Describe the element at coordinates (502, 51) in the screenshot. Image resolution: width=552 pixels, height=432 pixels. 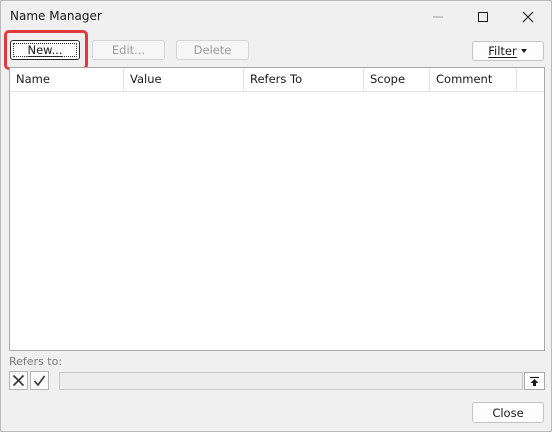
I see `filter-button-label: Filter` at that location.